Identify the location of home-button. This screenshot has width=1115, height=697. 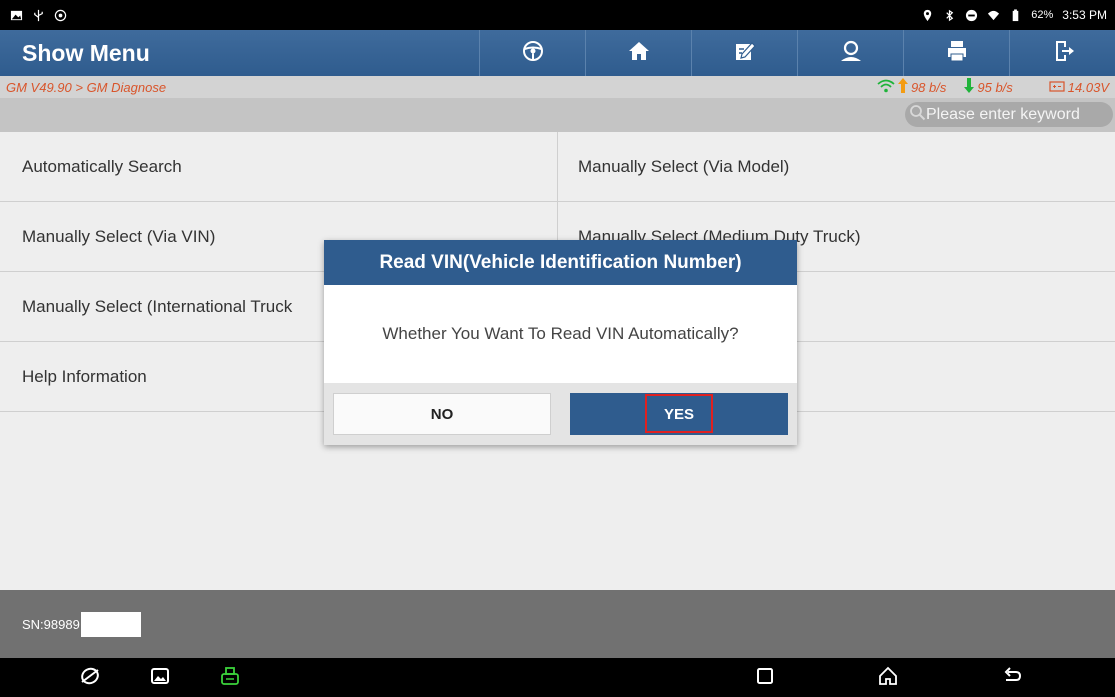
(638, 53).